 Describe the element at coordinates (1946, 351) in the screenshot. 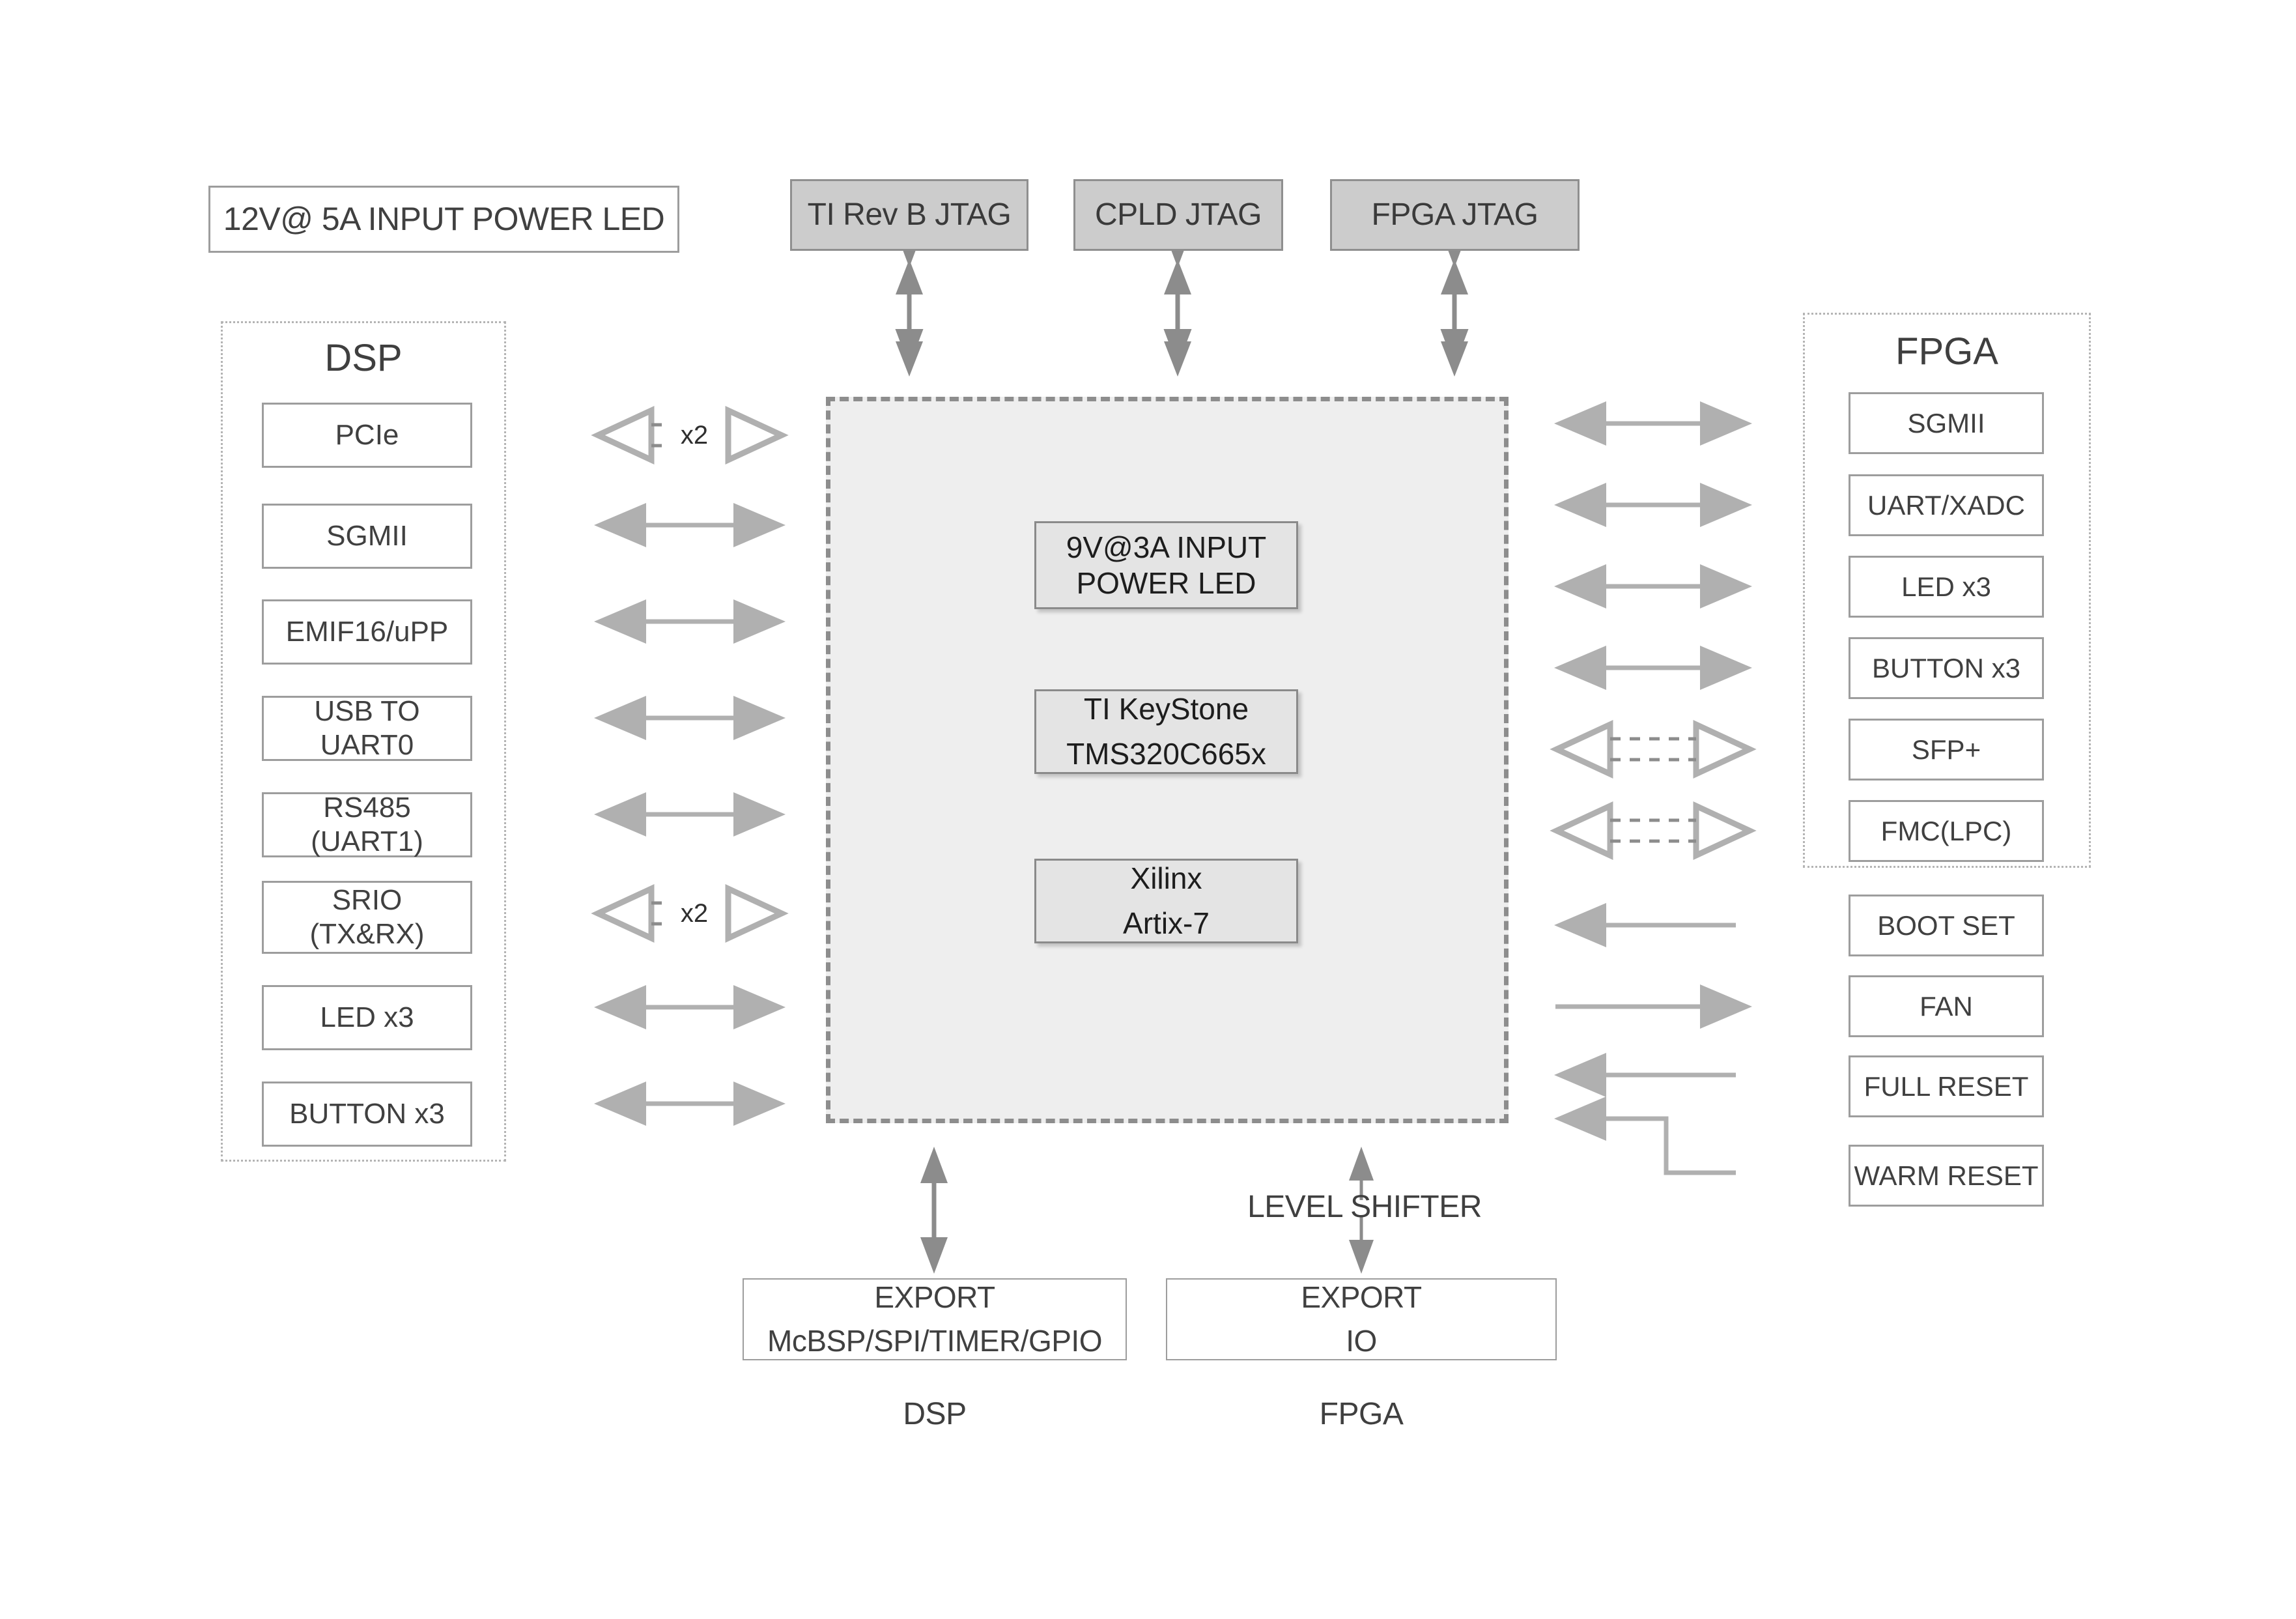

I see `fpga-group-title: FPGA` at that location.